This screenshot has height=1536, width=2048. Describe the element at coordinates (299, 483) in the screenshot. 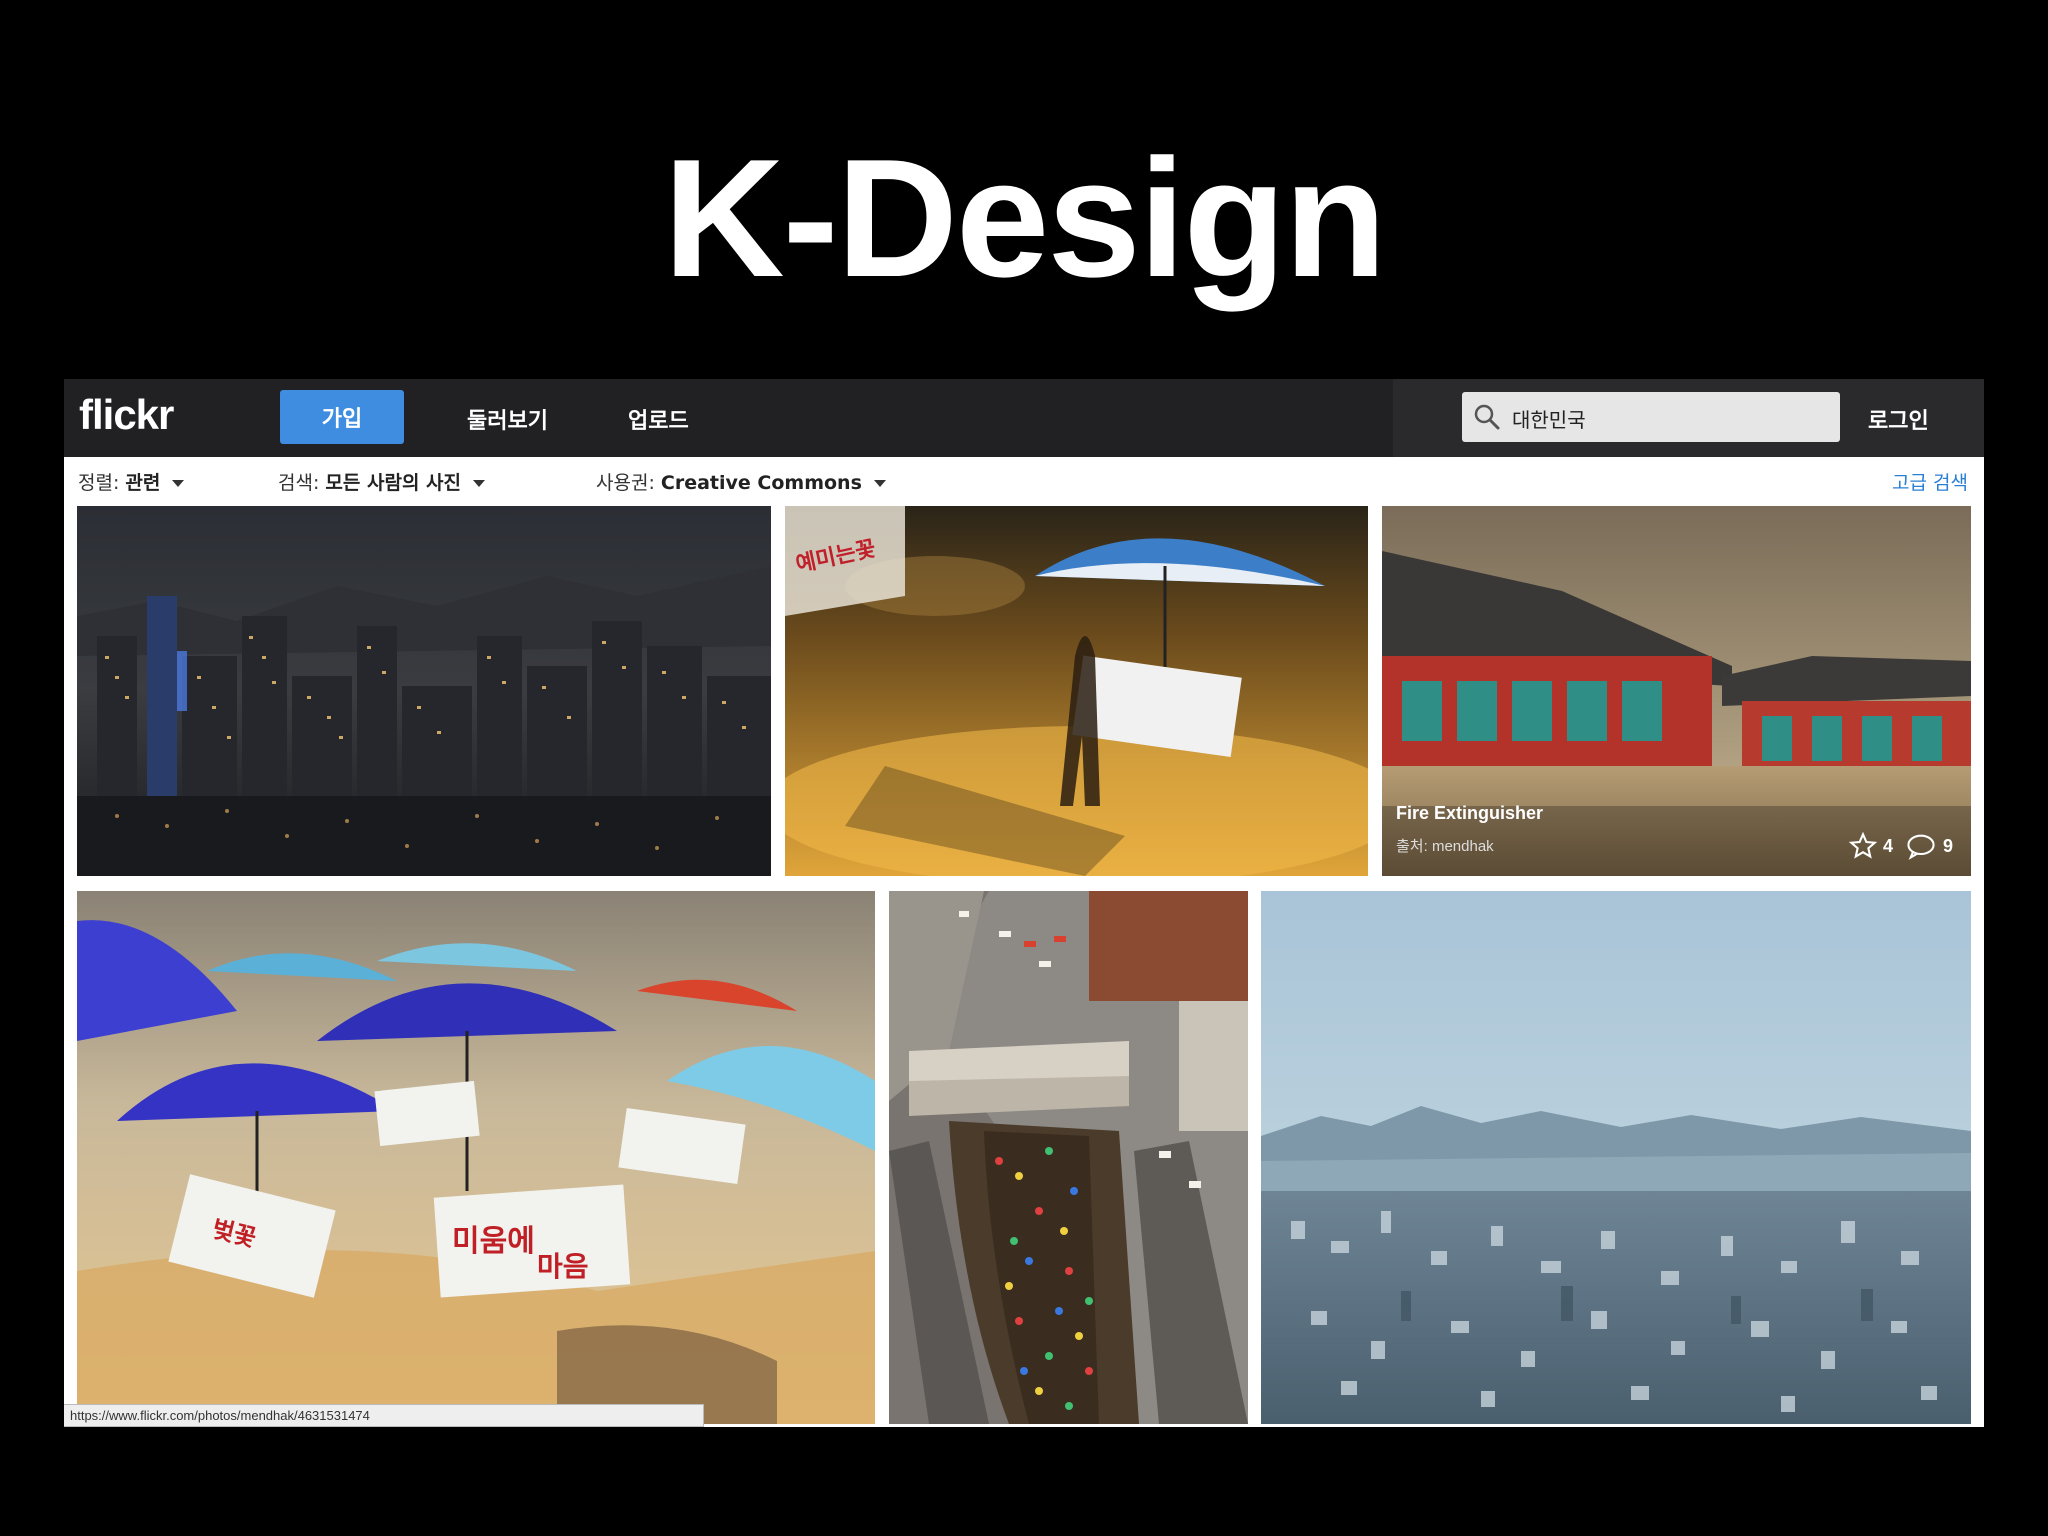

I see `search-scope-label: 검색:` at that location.